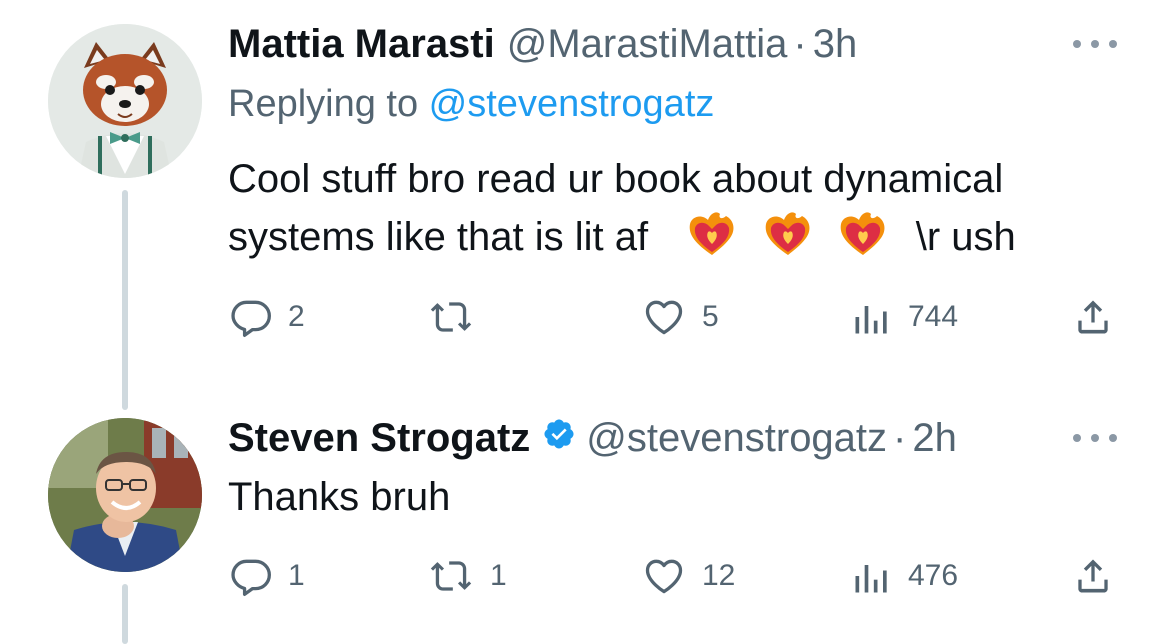 The image size is (1170, 644). I want to click on verified-badge-icon, so click(559, 438).